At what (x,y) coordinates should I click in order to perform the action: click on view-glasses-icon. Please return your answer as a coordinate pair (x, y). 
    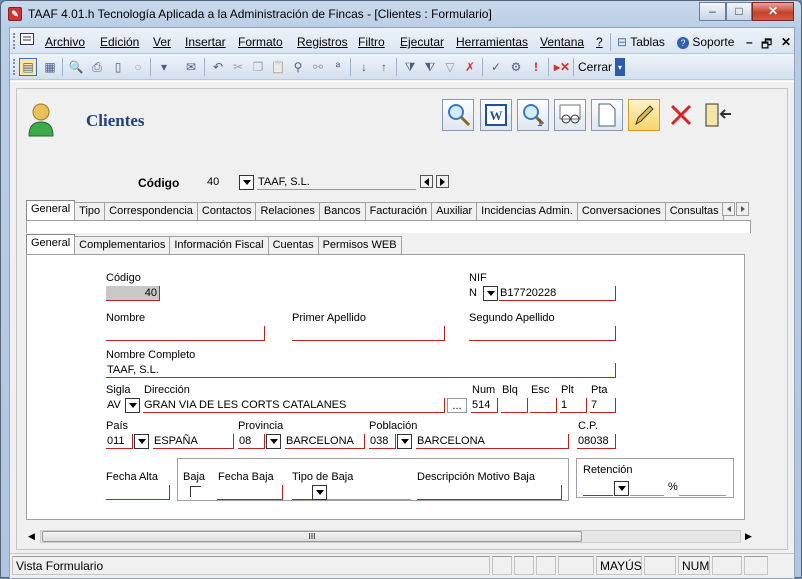
    Looking at the image, I should click on (570, 115).